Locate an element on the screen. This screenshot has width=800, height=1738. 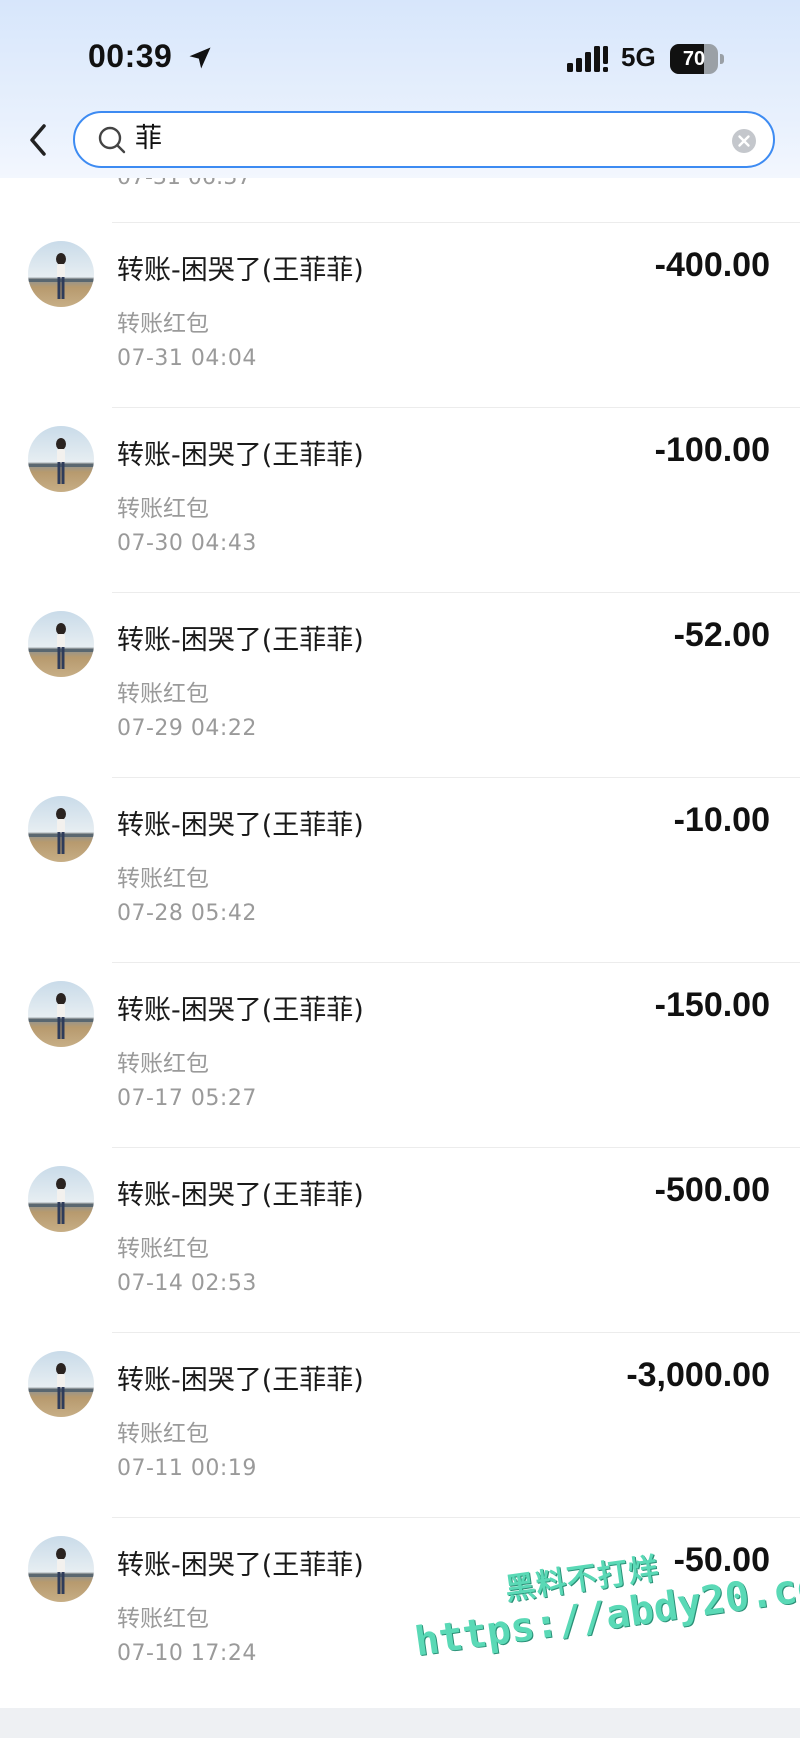
transaction-amount: -10.00 is located at coordinates (721, 820).